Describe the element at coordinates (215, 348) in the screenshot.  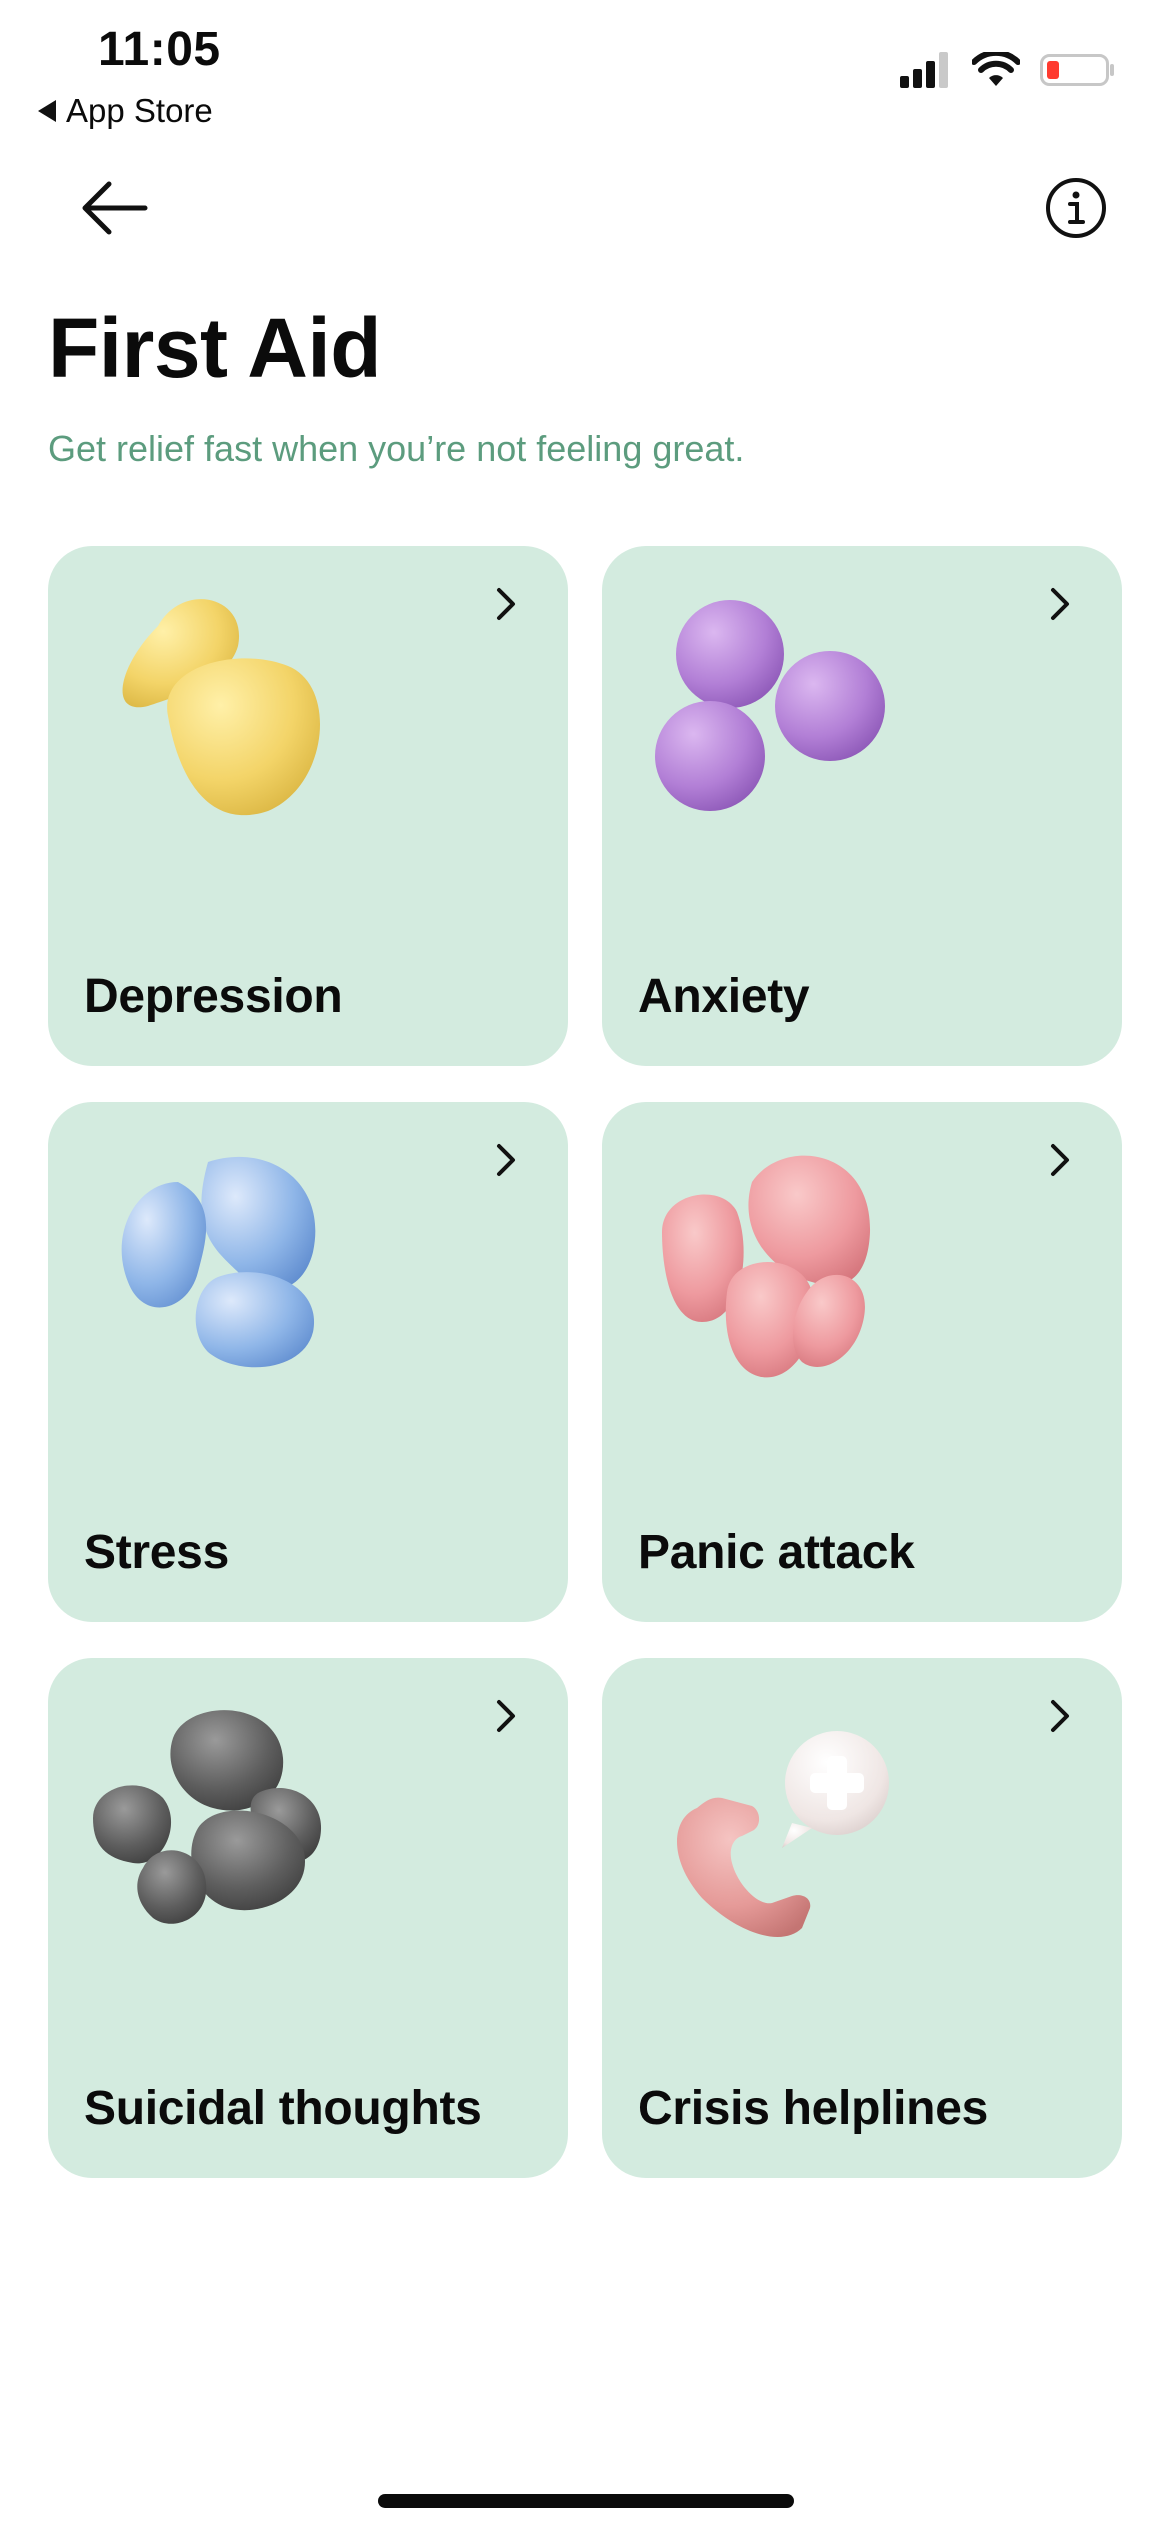
I see `page-title: First Aid` at that location.